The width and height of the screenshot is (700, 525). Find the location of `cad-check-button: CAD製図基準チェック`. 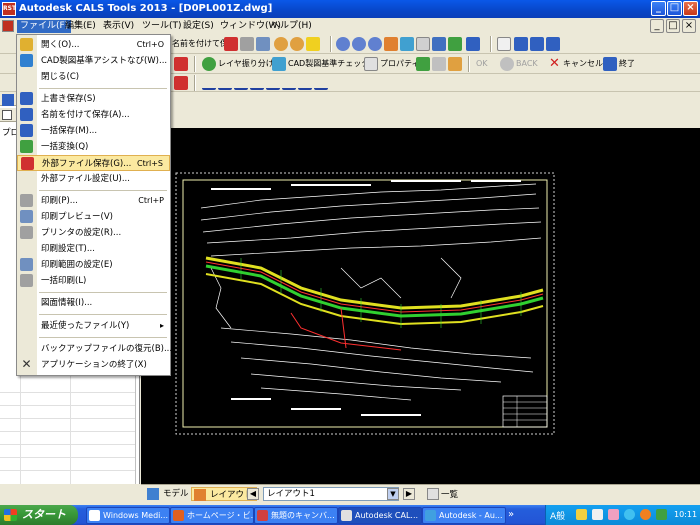

cad-check-button: CAD製図基準チェック is located at coordinates (328, 64).